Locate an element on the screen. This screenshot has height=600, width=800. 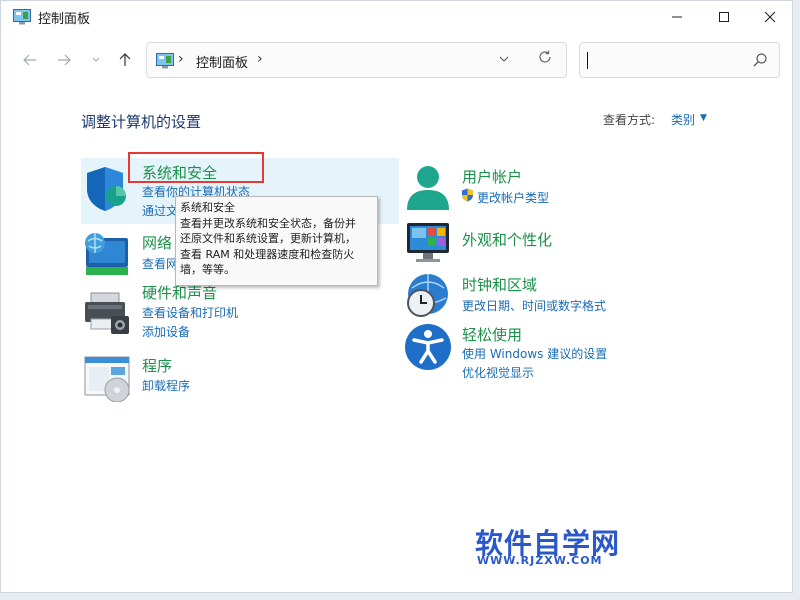
back-button is located at coordinates (30, 60).